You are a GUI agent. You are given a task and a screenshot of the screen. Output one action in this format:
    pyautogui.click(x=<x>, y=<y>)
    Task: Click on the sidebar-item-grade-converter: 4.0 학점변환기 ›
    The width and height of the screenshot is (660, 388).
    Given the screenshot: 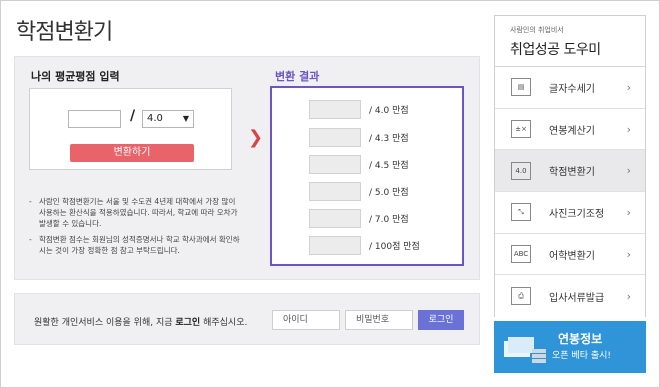 What is the action you would take?
    pyautogui.click(x=570, y=171)
    